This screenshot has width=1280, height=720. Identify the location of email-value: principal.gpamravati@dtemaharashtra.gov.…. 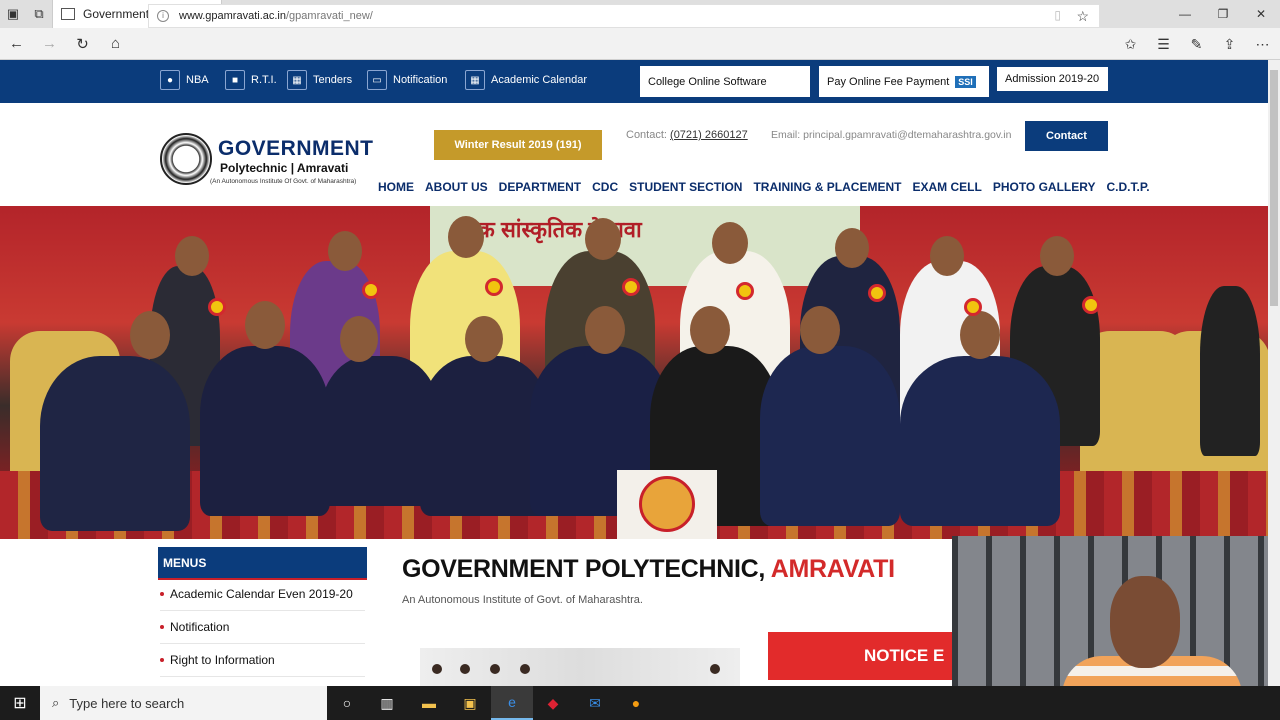
(907, 135).